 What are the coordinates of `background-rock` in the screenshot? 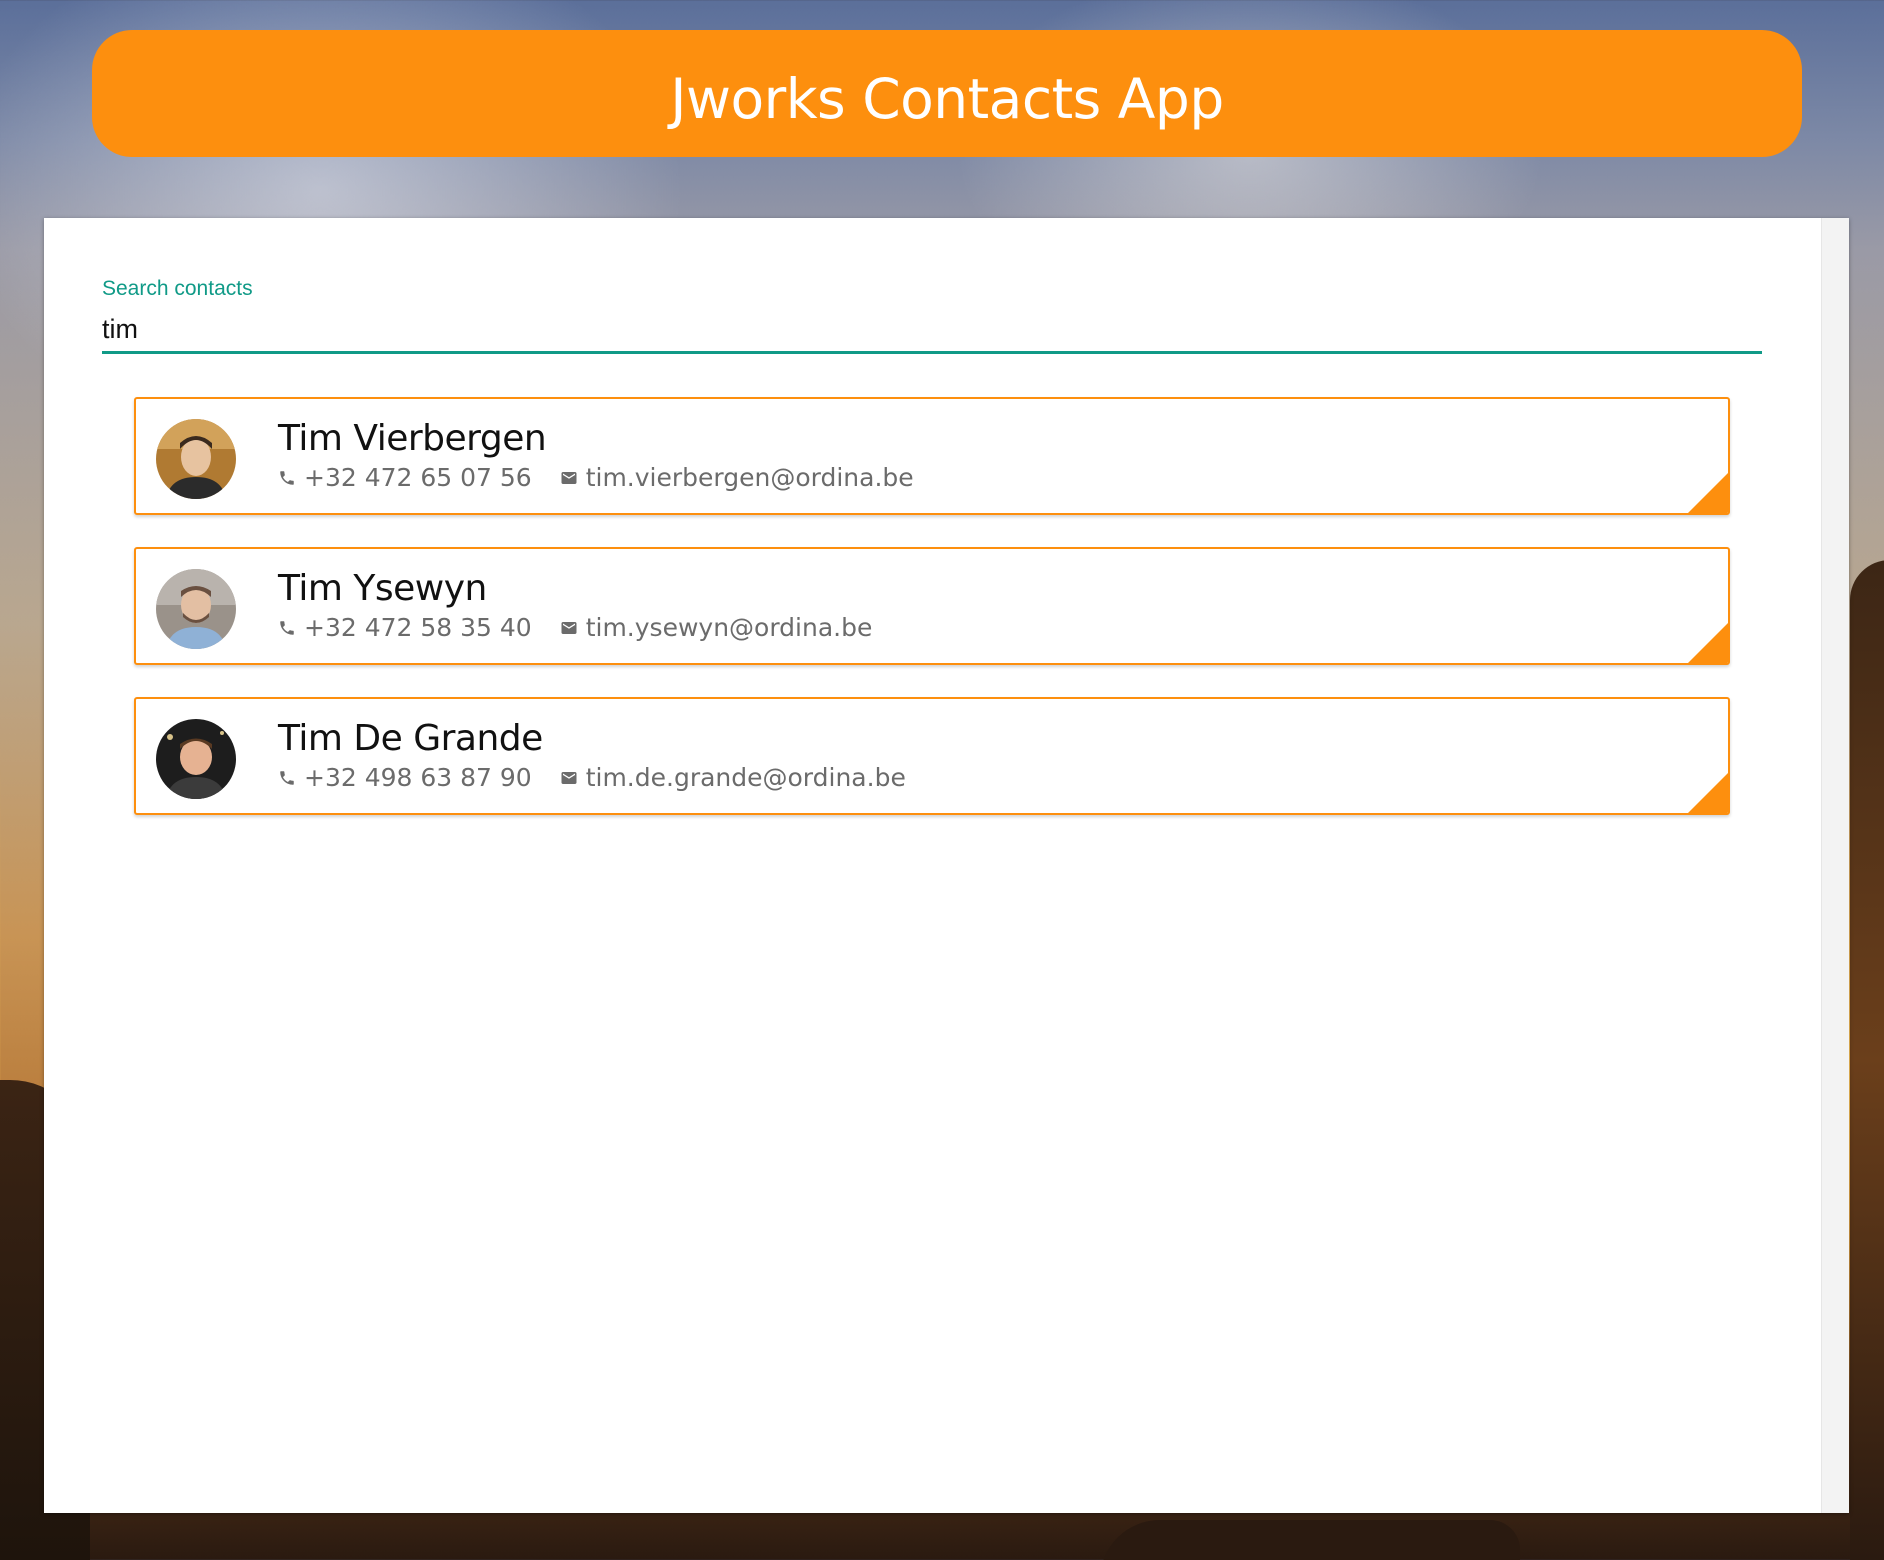 It's located at (1310, 1540).